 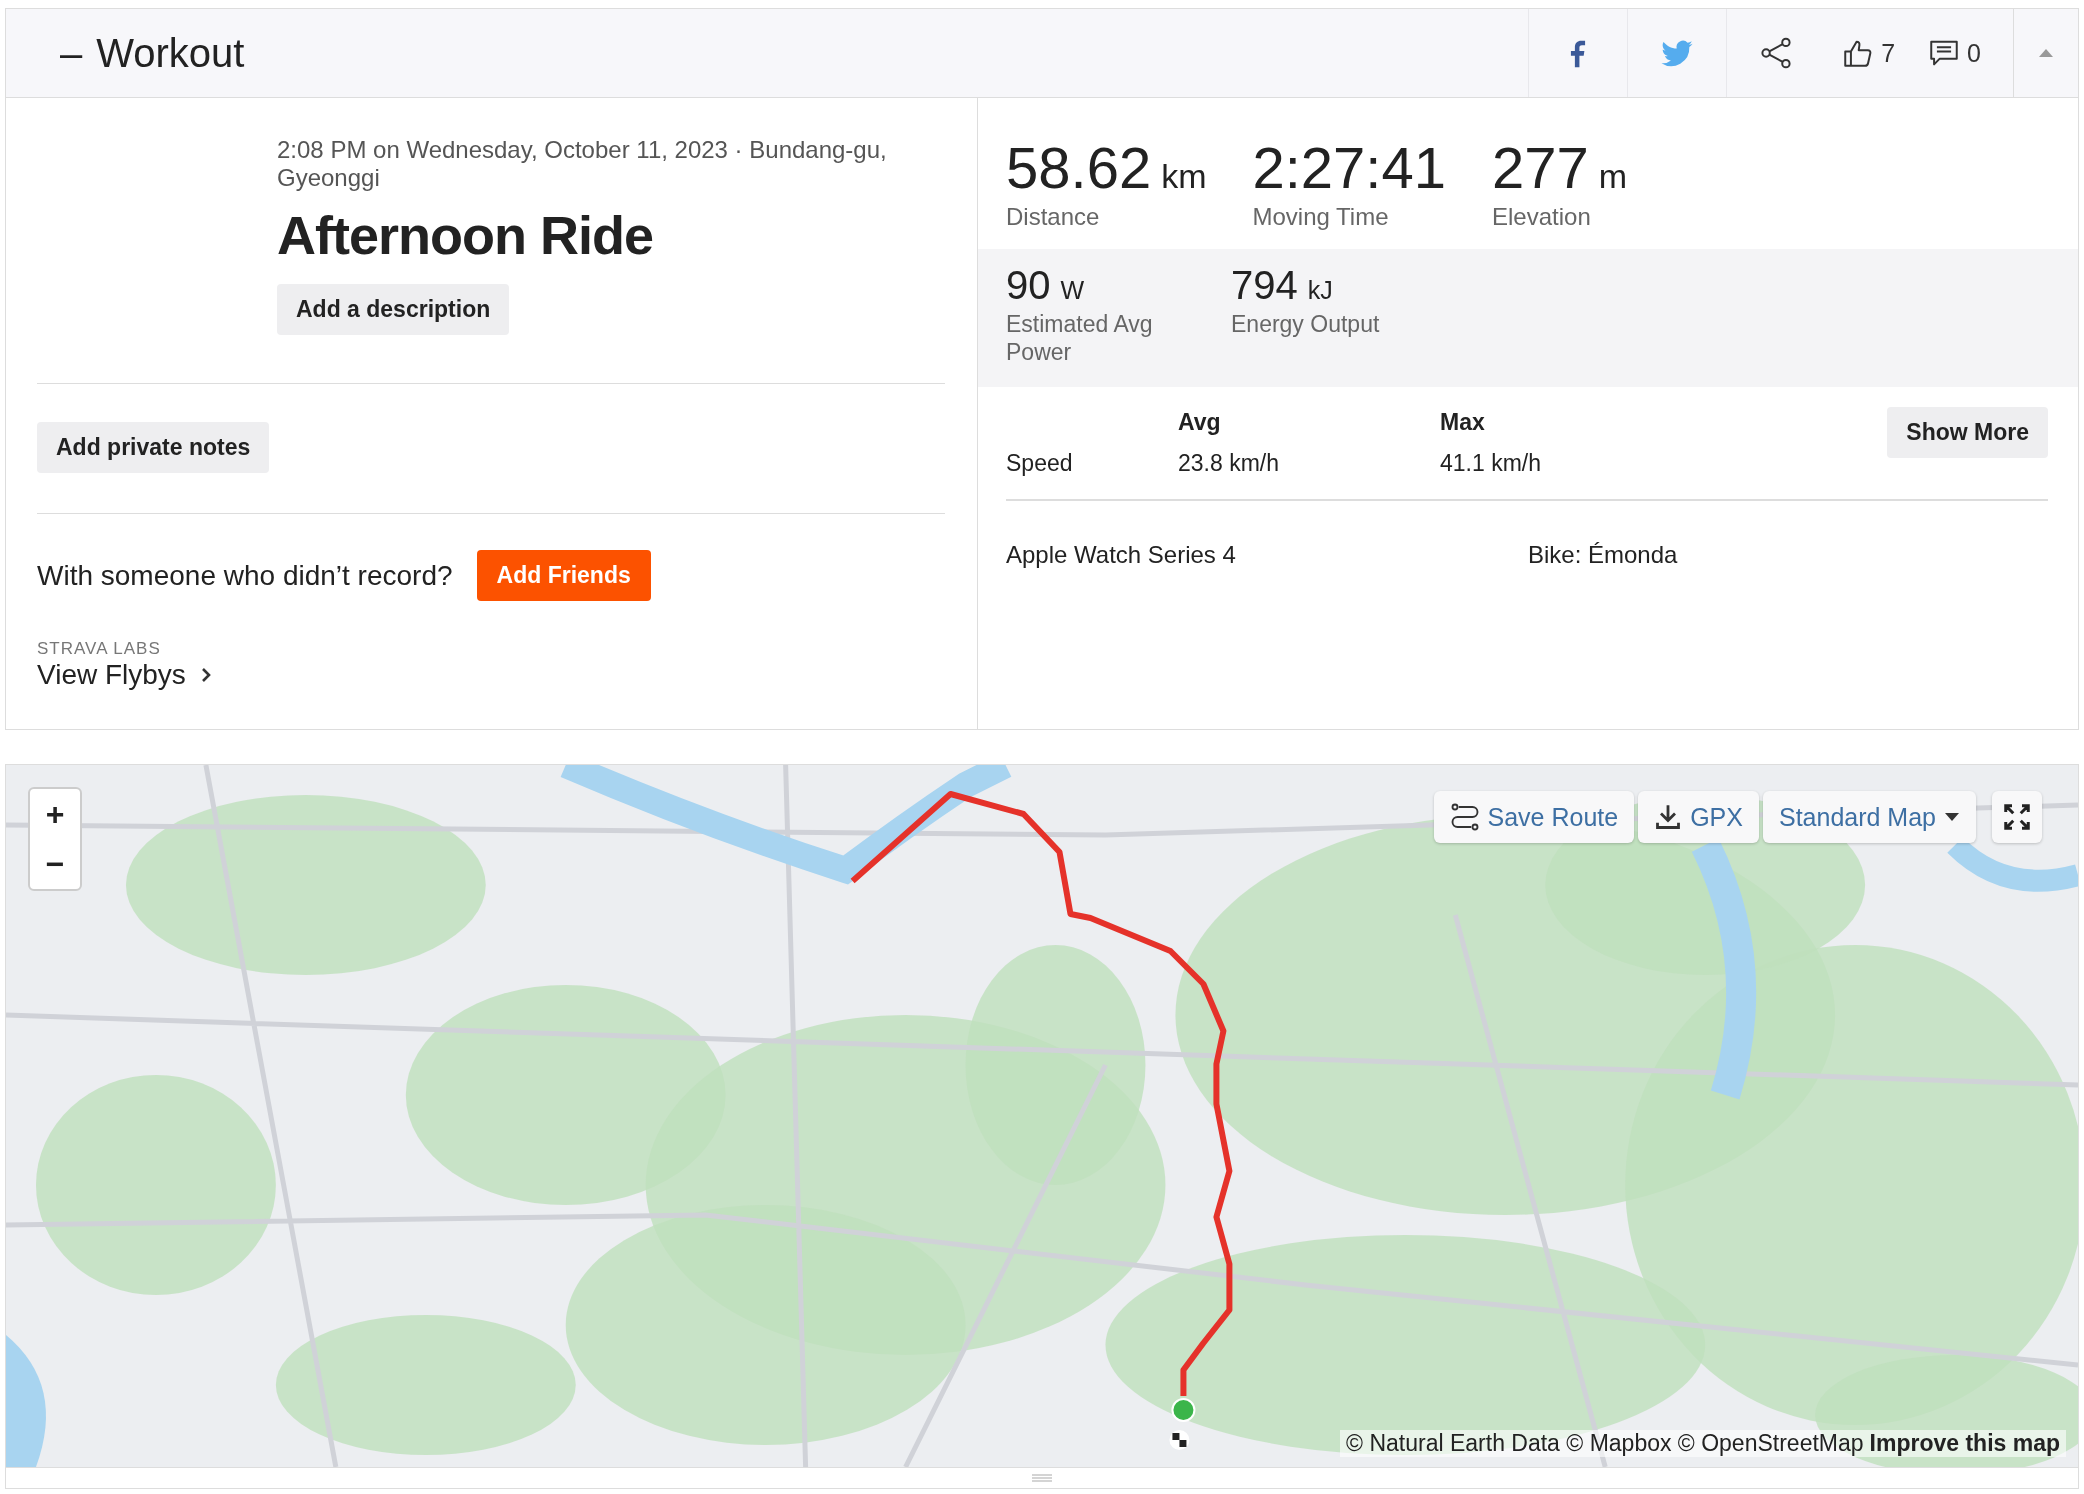 I want to click on add-notes-button: Add private notes, so click(x=153, y=447).